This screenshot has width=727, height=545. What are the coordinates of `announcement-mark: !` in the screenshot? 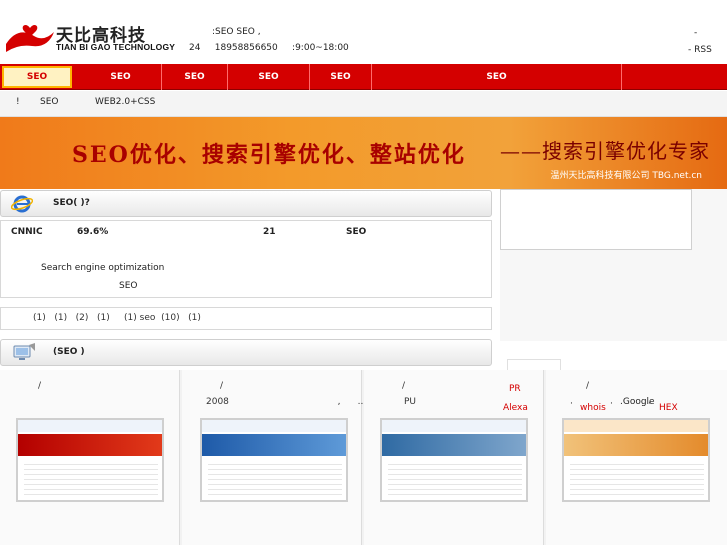 It's located at (18, 102).